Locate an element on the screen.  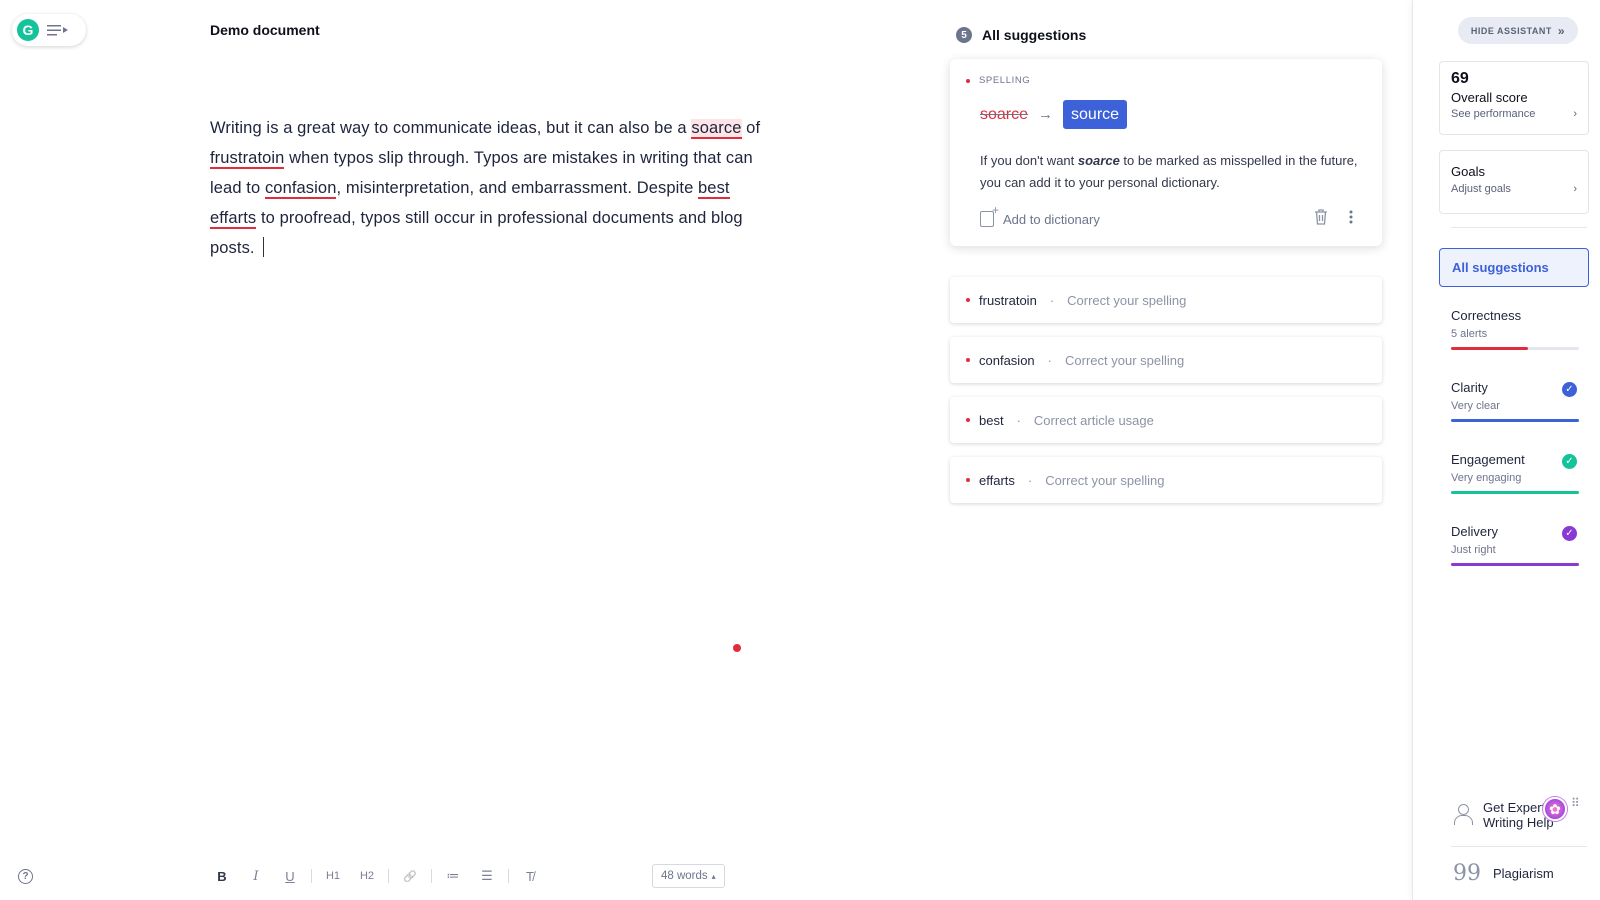
goals-card: Goals Adjust goals › is located at coordinates (1514, 182).